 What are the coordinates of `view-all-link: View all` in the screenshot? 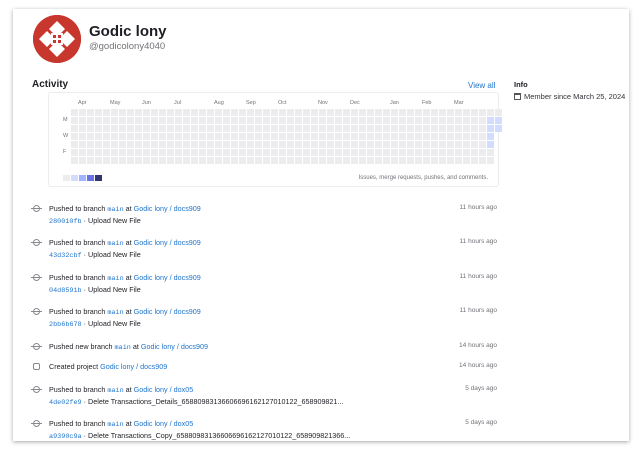 It's located at (481, 85).